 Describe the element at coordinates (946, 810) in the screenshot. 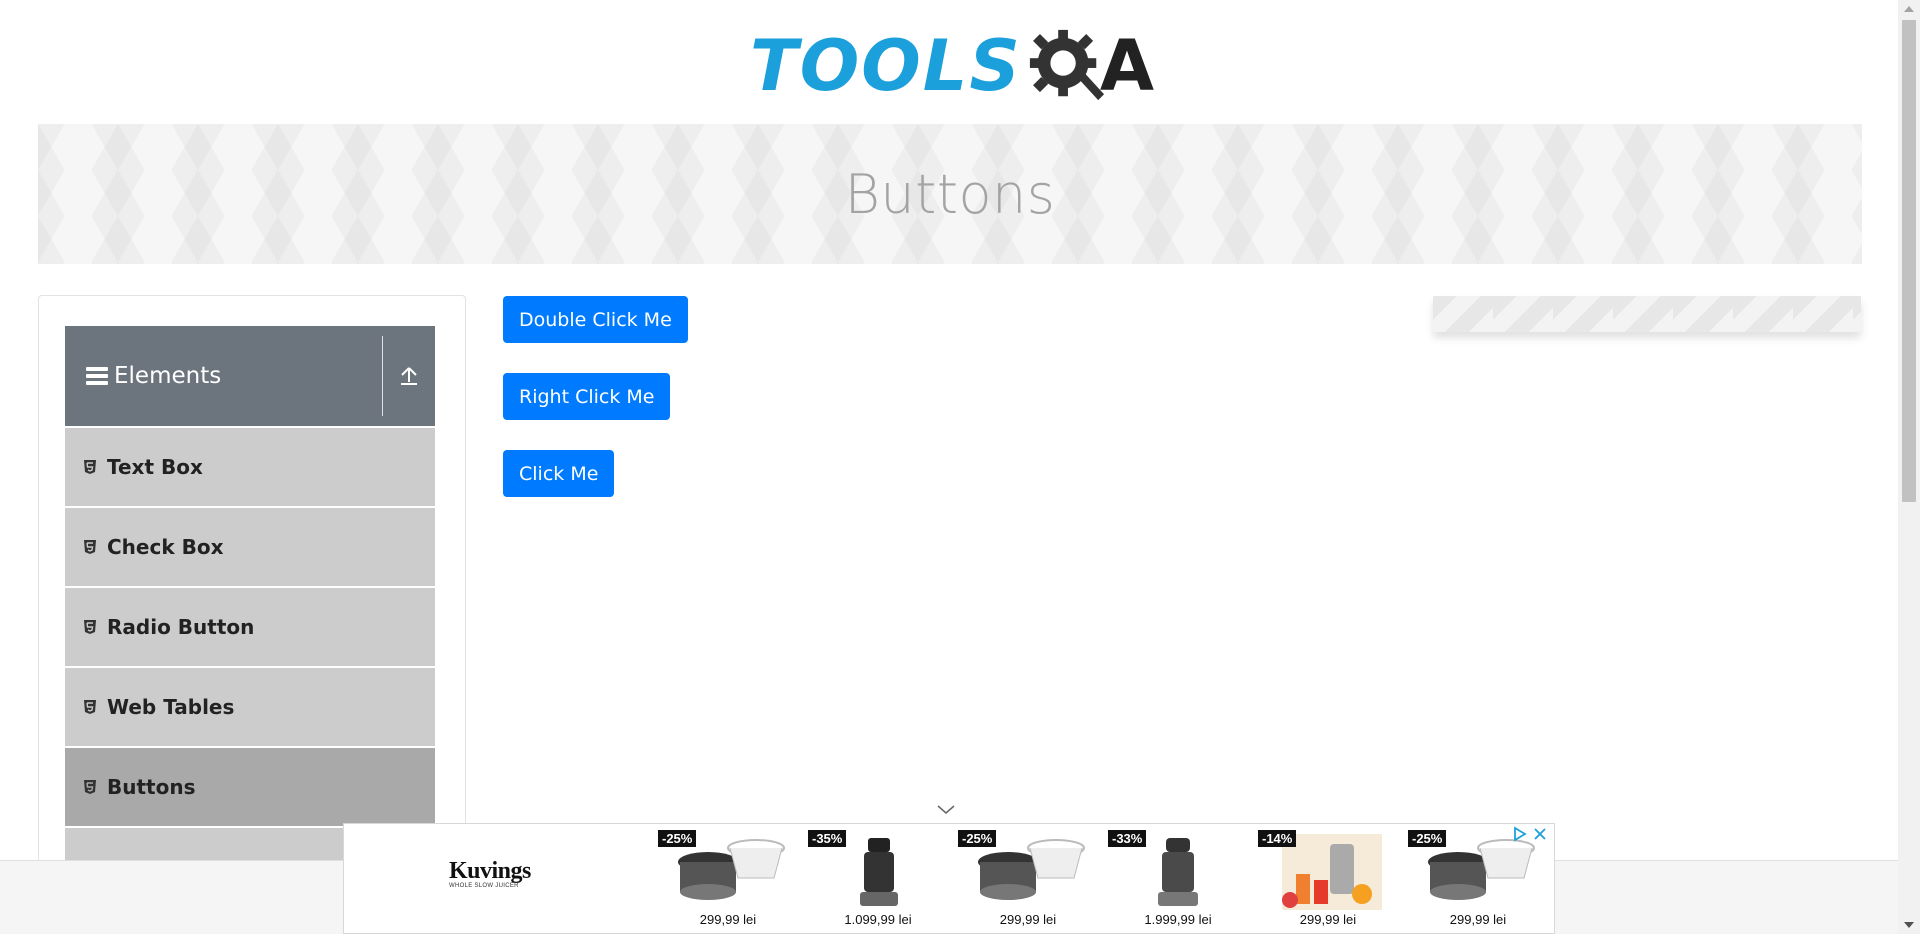

I see `chevron-down-icon` at that location.